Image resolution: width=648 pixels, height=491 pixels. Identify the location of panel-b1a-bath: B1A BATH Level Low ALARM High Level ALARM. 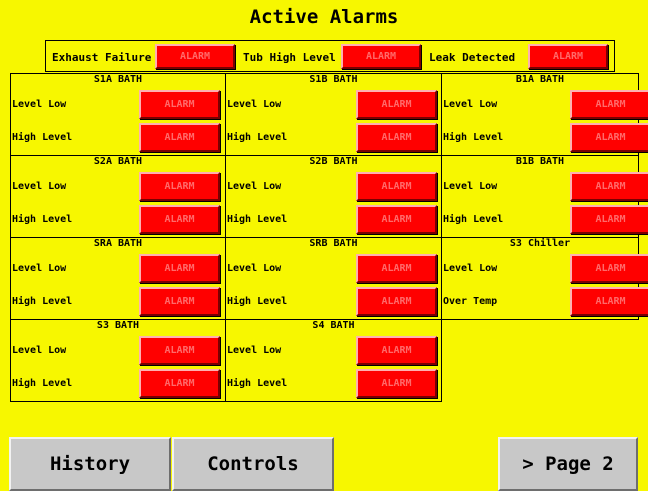
(544, 114).